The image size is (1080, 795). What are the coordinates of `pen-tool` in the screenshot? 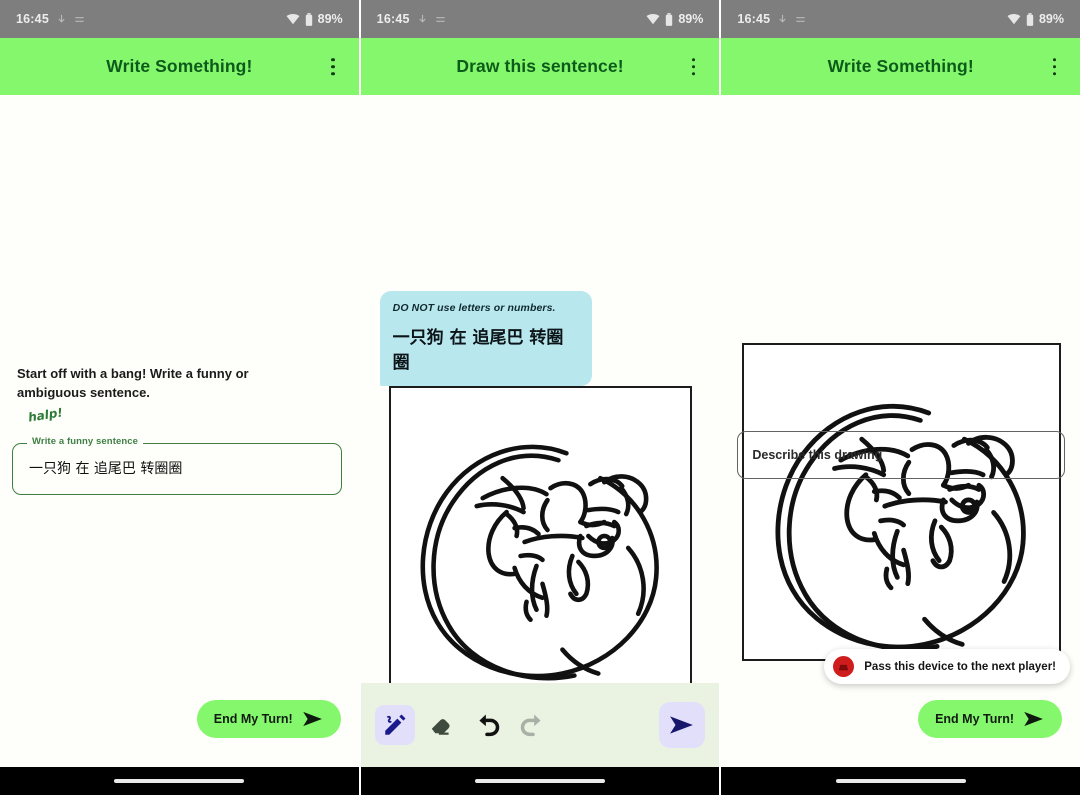 It's located at (394, 725).